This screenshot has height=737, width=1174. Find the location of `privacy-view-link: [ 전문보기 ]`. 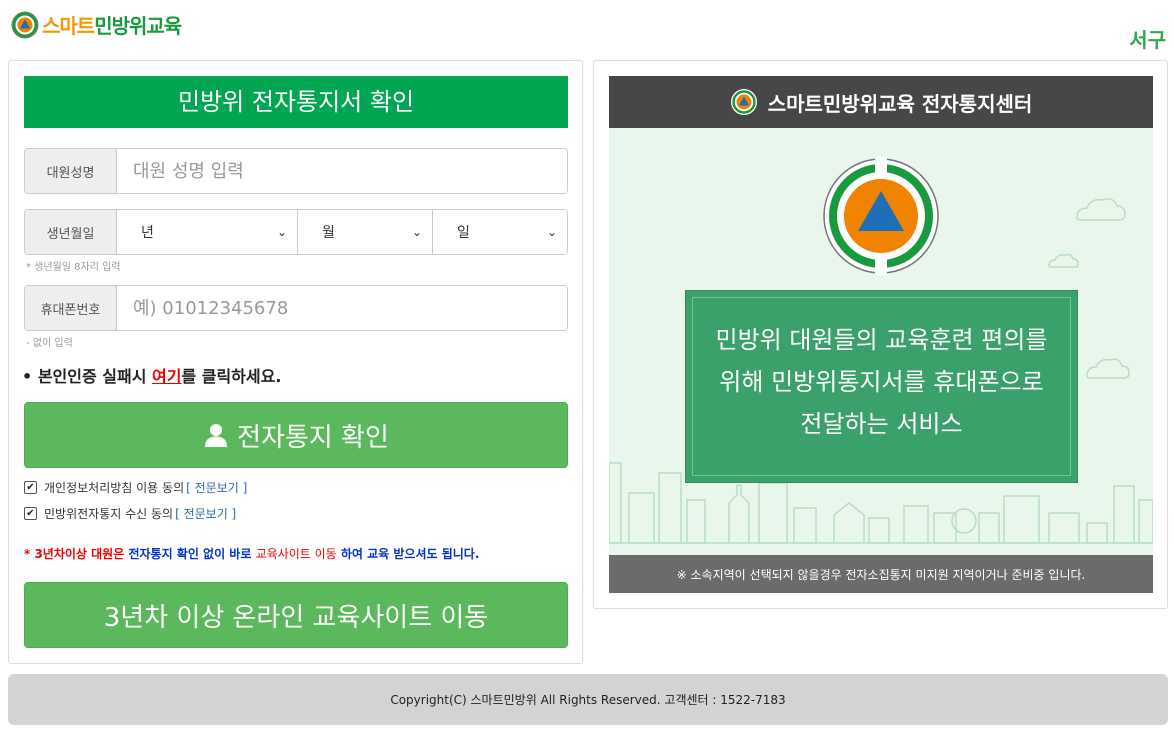

privacy-view-link: [ 전문보기 ] is located at coordinates (216, 487).